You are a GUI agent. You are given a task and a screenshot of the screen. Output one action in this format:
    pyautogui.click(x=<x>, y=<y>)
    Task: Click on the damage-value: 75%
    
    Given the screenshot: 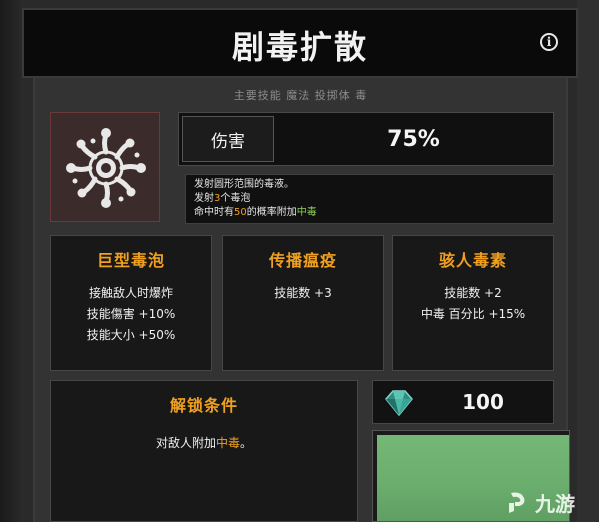 What is the action you would take?
    pyautogui.click(x=413, y=139)
    